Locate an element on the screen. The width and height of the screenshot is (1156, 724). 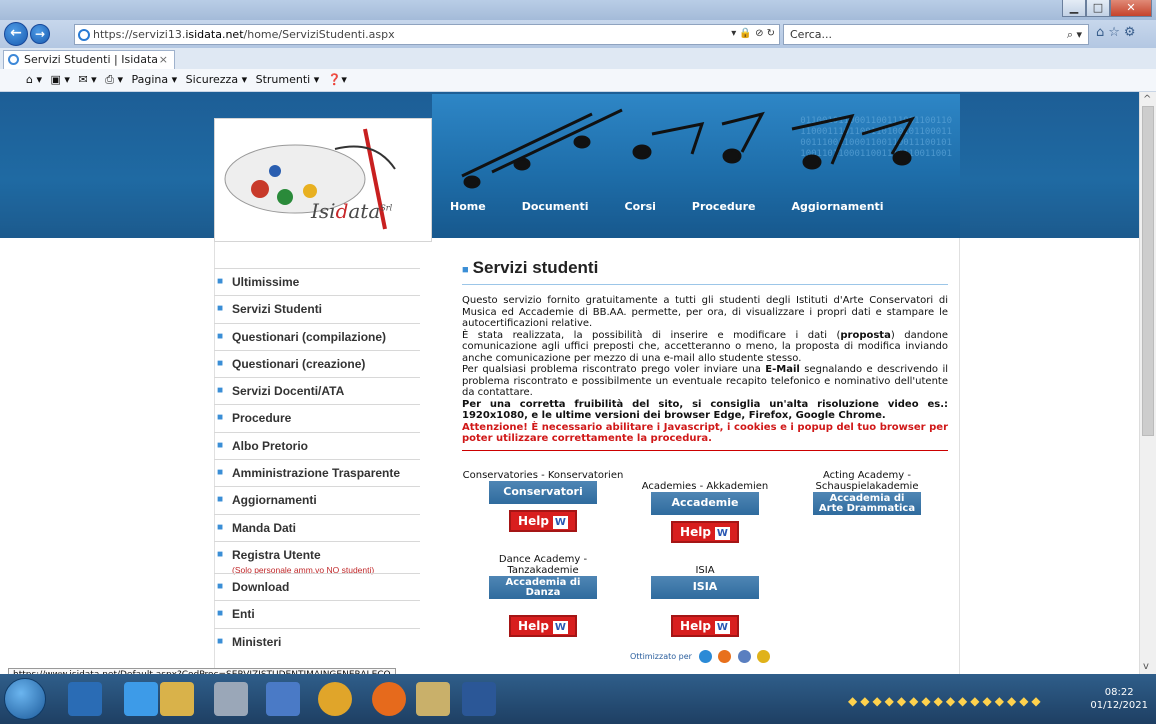
explorer-taskbar-icon is located at coordinates (177, 699).